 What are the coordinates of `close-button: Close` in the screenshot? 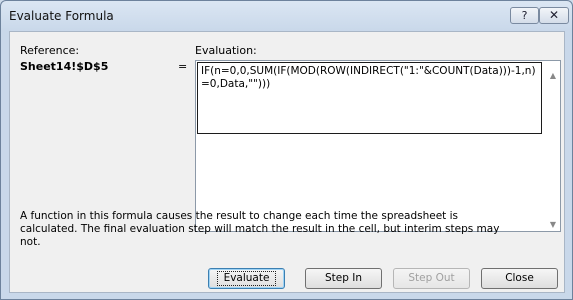 It's located at (519, 278).